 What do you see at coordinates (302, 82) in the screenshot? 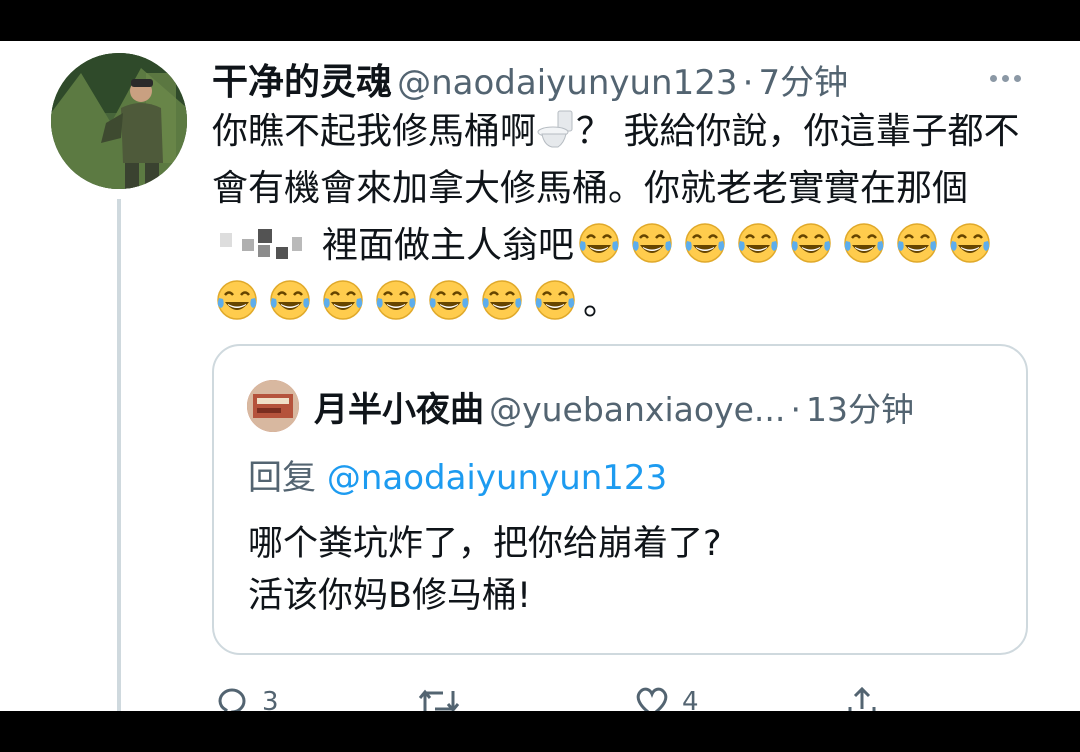
I see `author-name: 干净的灵魂` at bounding box center [302, 82].